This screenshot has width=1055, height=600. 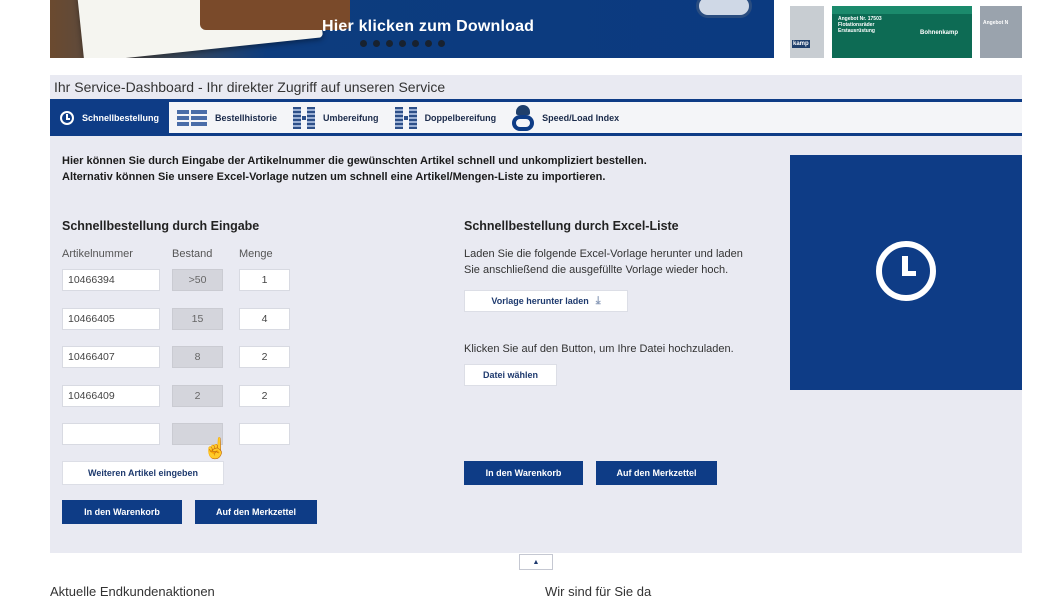 What do you see at coordinates (161, 226) in the screenshot?
I see `manual-order-heading: Schnellbestellung durch Eingabe` at bounding box center [161, 226].